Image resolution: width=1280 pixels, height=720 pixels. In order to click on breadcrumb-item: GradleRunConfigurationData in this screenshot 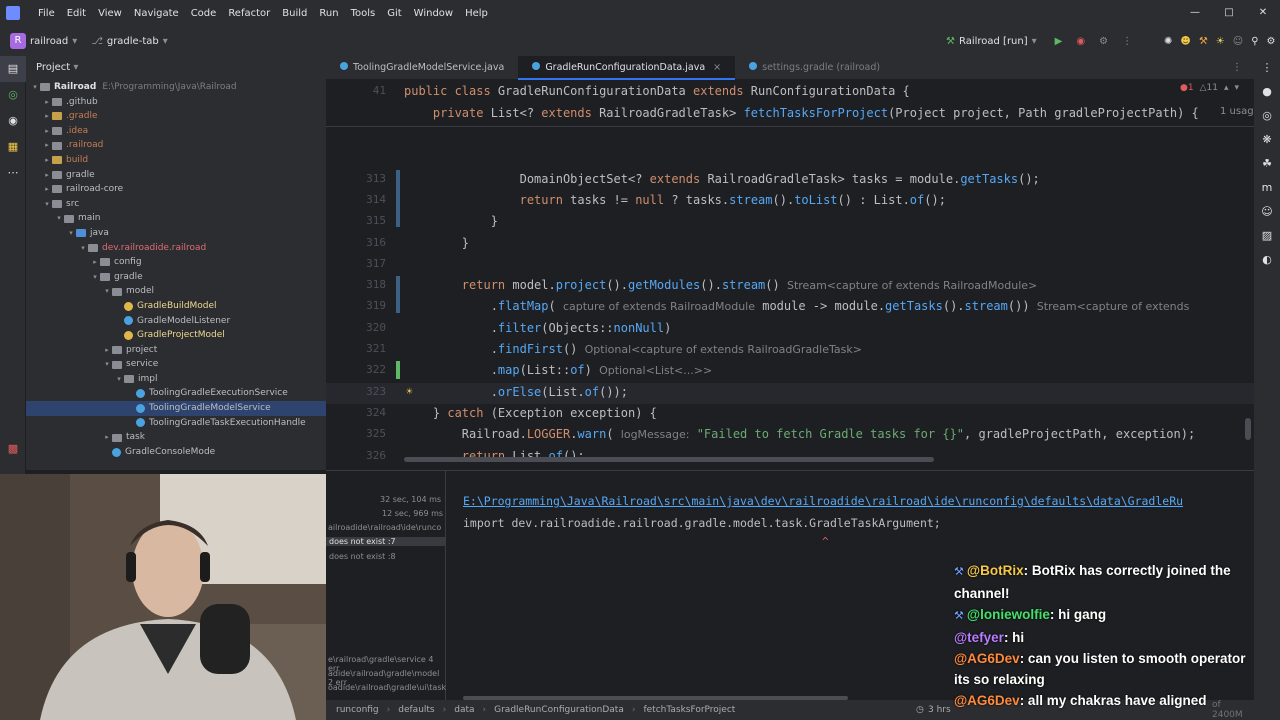, I will do `click(559, 710)`.